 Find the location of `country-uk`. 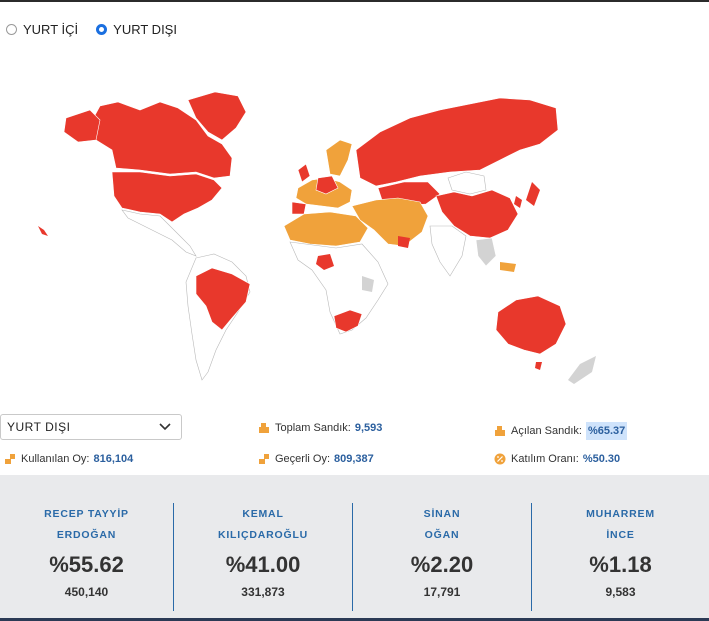

country-uk is located at coordinates (304, 173).